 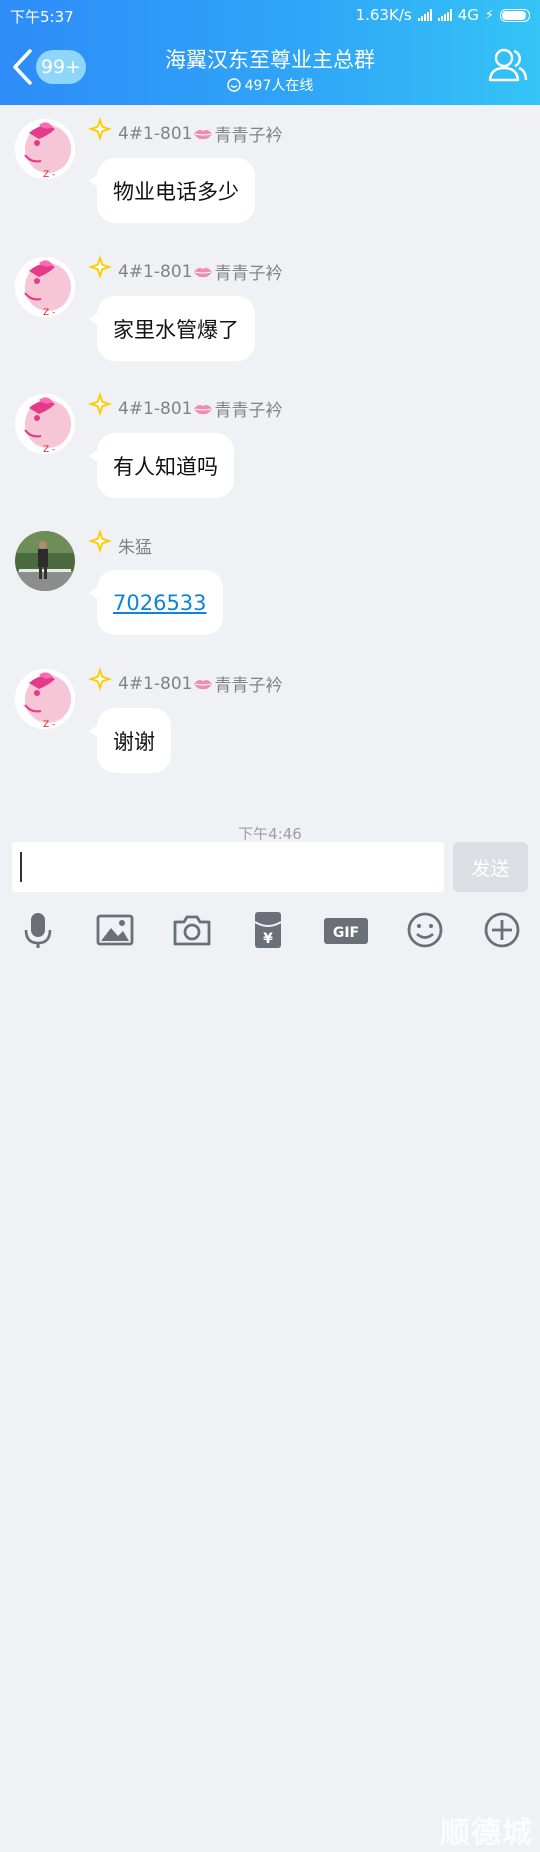 I want to click on online-count: 497人在线, so click(x=279, y=86).